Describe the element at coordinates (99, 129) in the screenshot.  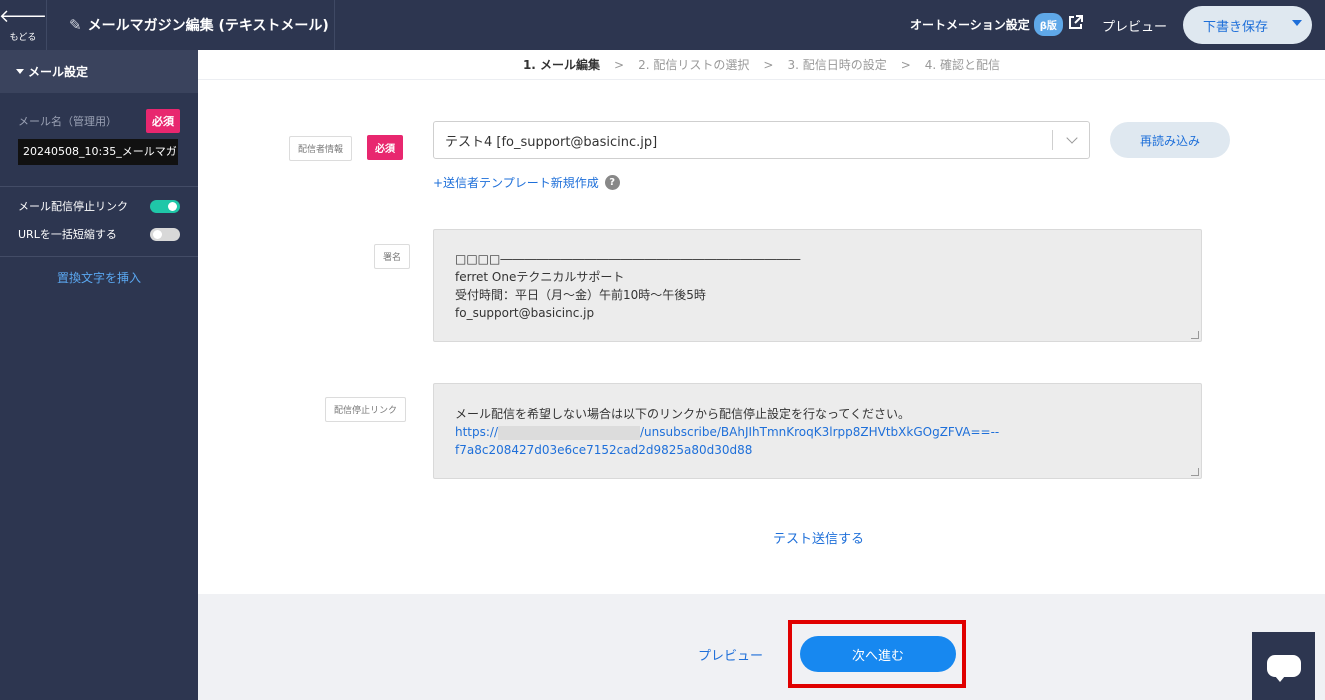
I see `mail-name-section: メール名（管理用） 必須 20240508_10:35_メールマガ` at that location.